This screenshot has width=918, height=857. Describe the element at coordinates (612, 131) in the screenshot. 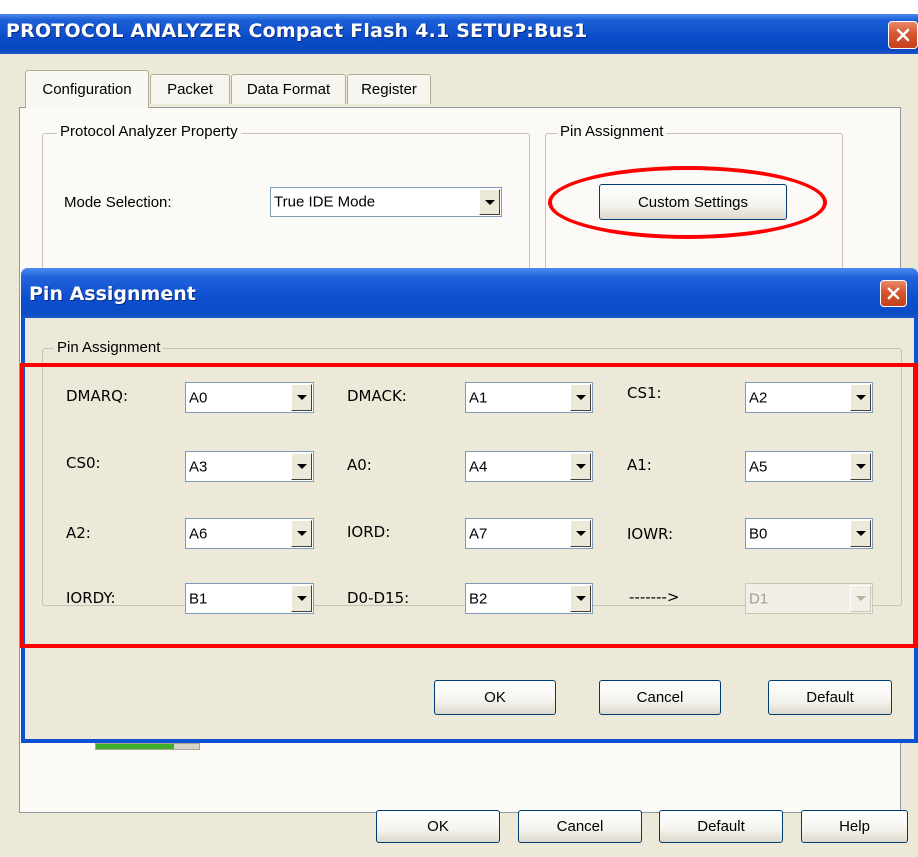

I see `pin-group-title: Pin Assignment` at that location.